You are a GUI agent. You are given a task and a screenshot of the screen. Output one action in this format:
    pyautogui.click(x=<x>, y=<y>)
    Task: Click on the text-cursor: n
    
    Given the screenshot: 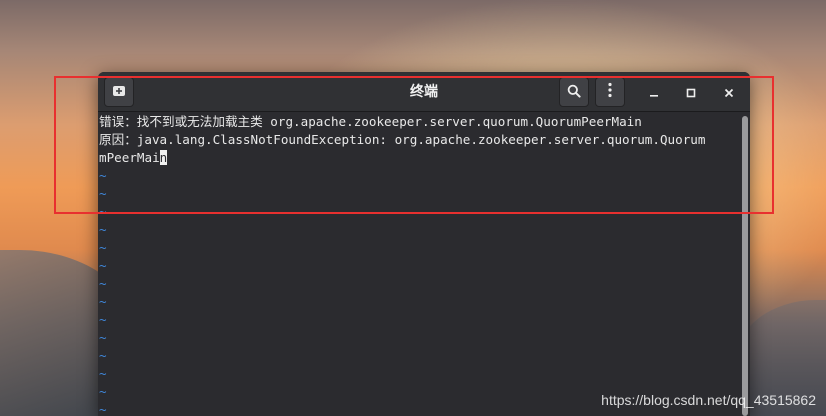 What is the action you would take?
    pyautogui.click(x=163, y=157)
    